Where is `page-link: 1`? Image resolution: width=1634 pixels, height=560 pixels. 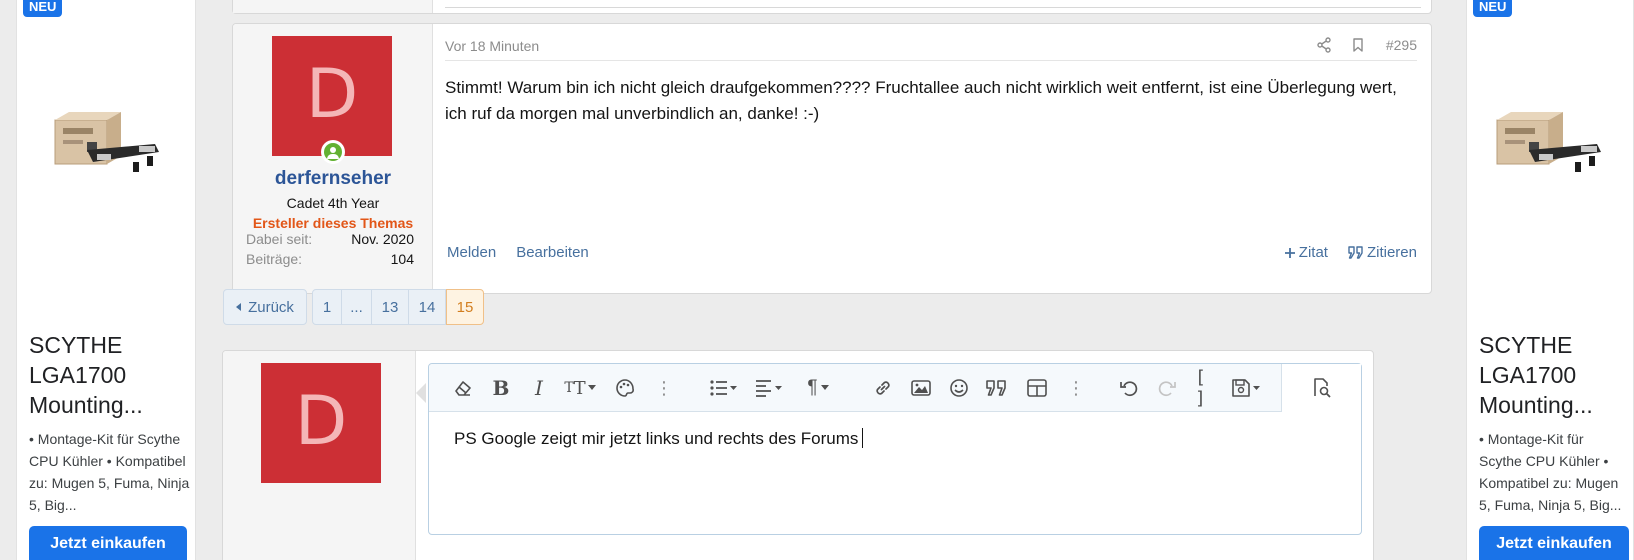
page-link: 1 is located at coordinates (327, 307).